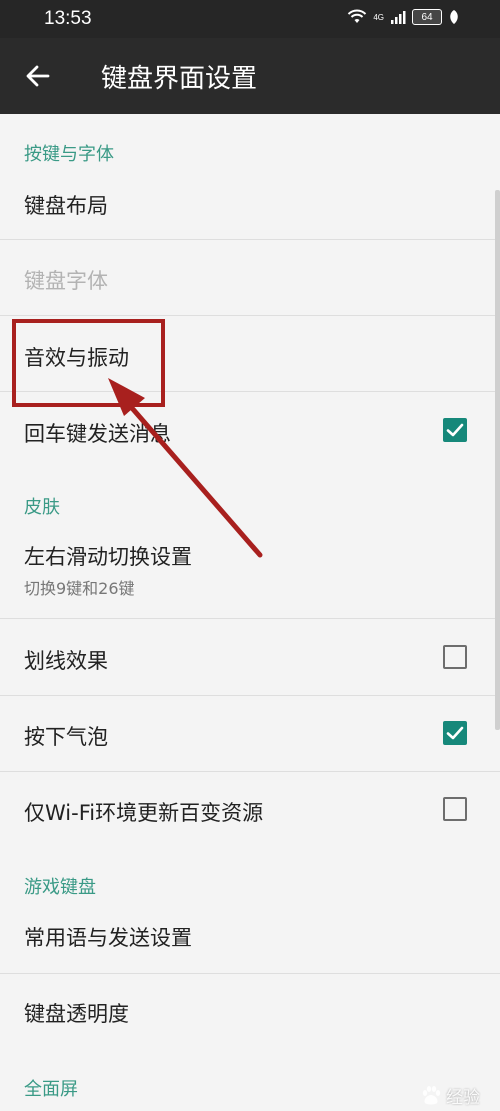 The height and width of the screenshot is (1111, 500). What do you see at coordinates (431, 1094) in the screenshot?
I see `baidu-paw-icon` at bounding box center [431, 1094].